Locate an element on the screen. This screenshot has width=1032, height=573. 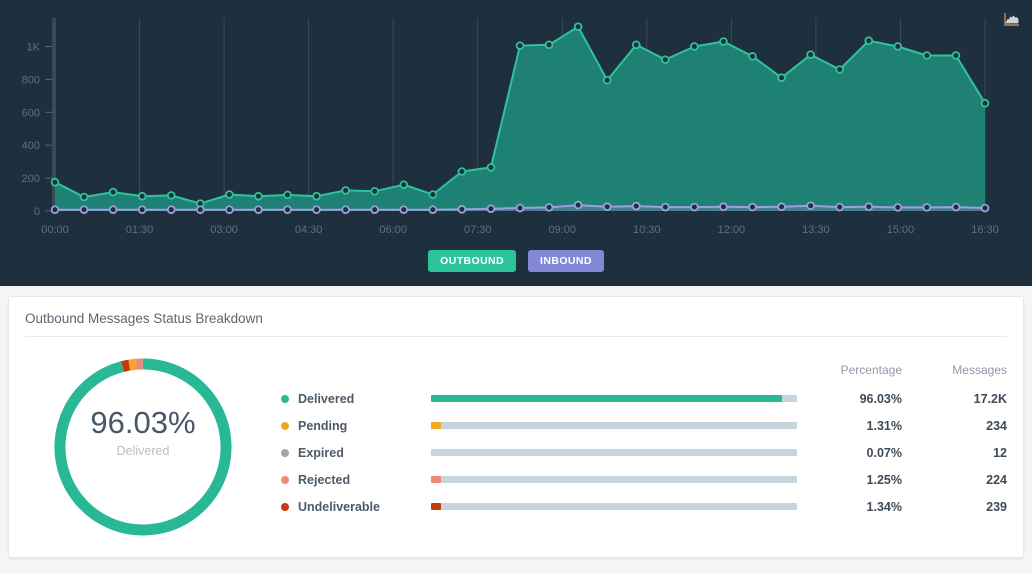
table-row: Rejected 1.25% 224 is located at coordinates (644, 479).